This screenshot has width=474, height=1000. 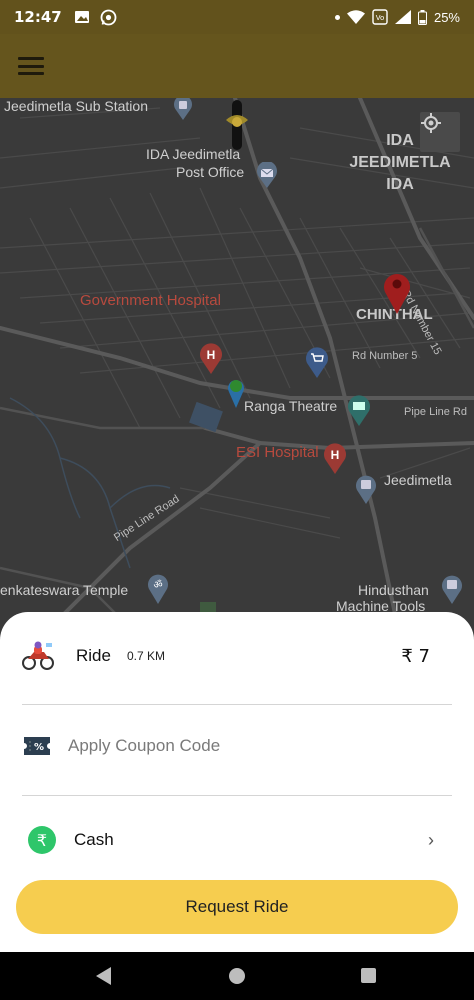 I want to click on volte-icon: Vo, so click(x=380, y=17).